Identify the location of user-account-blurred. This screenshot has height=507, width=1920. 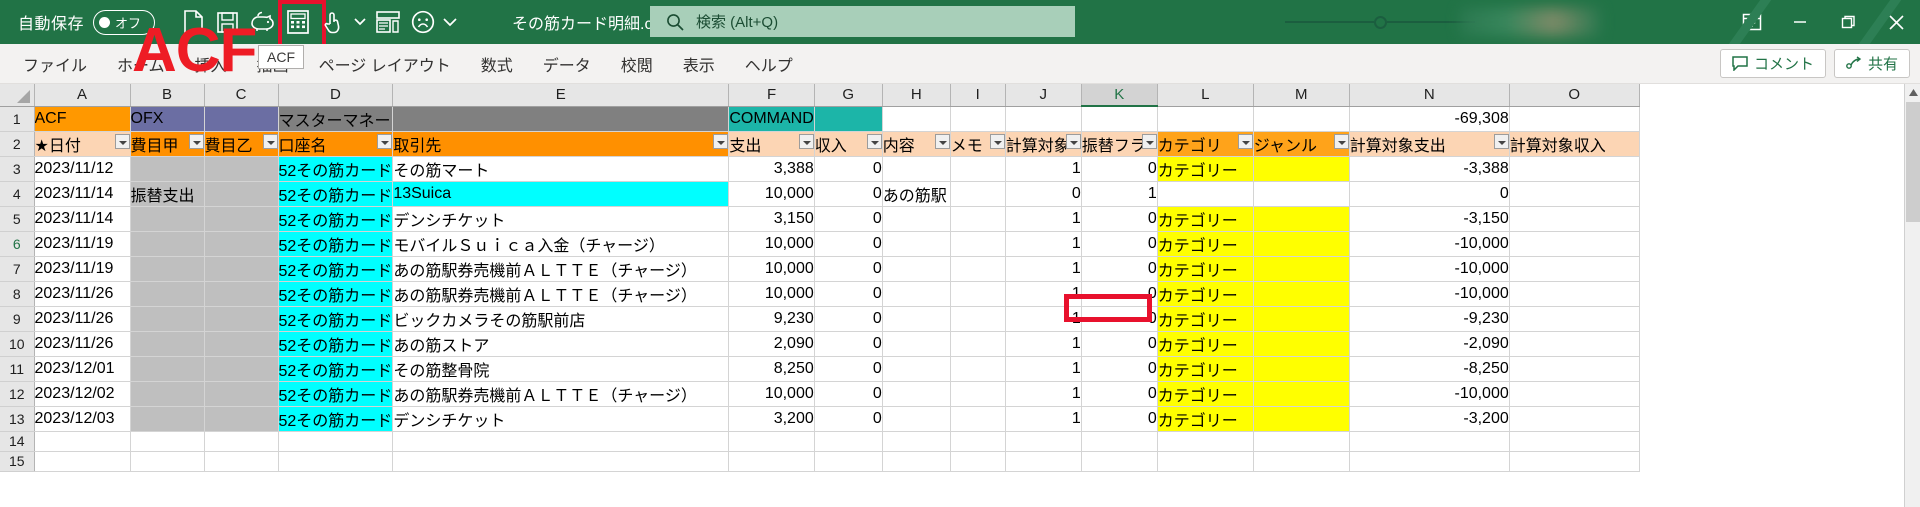
(1530, 22).